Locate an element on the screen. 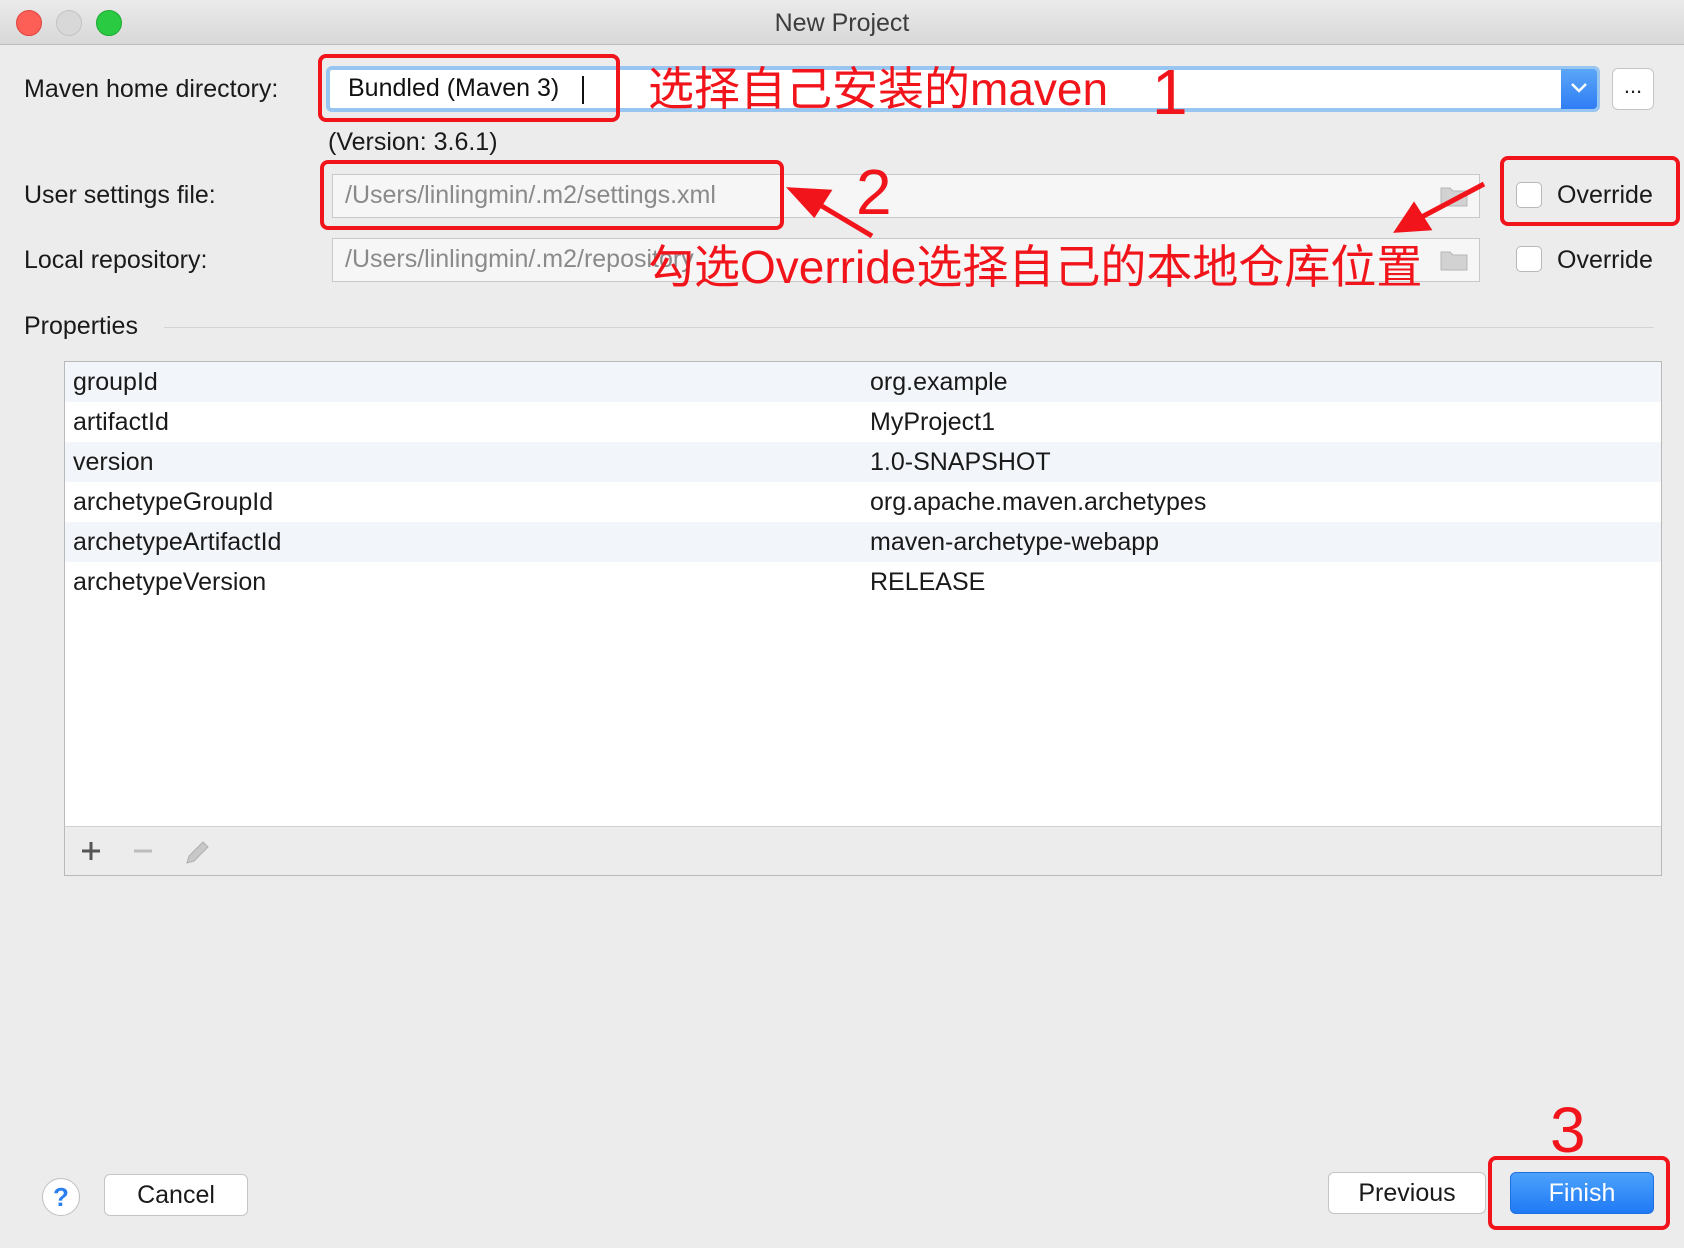  annotation-arrowhead-override is located at coordinates (1413, 217).